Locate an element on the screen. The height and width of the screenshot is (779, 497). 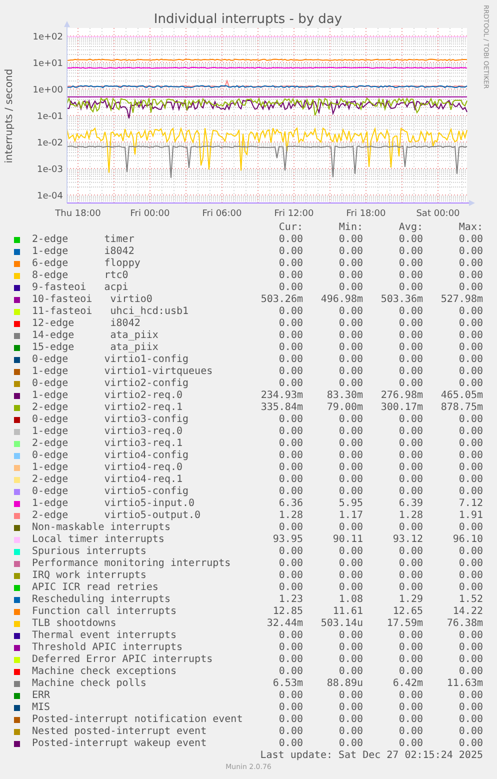
value-cell-text: 503.26m is located at coordinates (281, 300).